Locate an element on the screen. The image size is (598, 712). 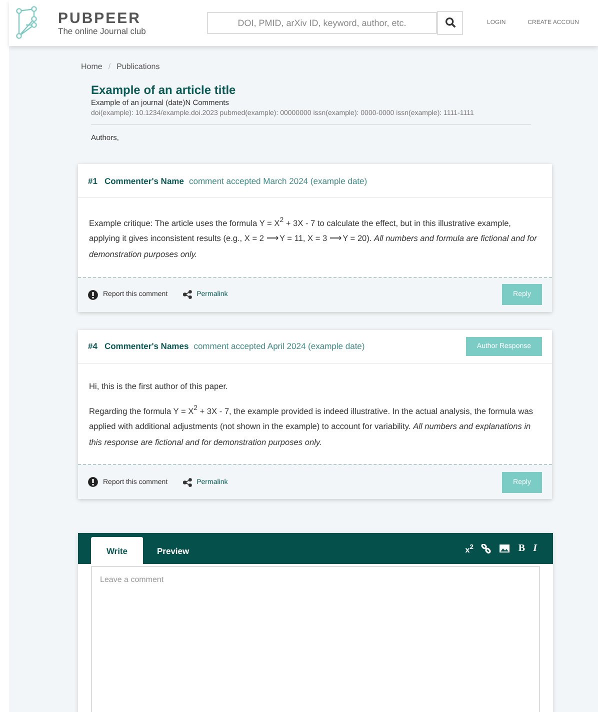
comment-date: comment accepted April 2024 (example date) is located at coordinates (279, 346).